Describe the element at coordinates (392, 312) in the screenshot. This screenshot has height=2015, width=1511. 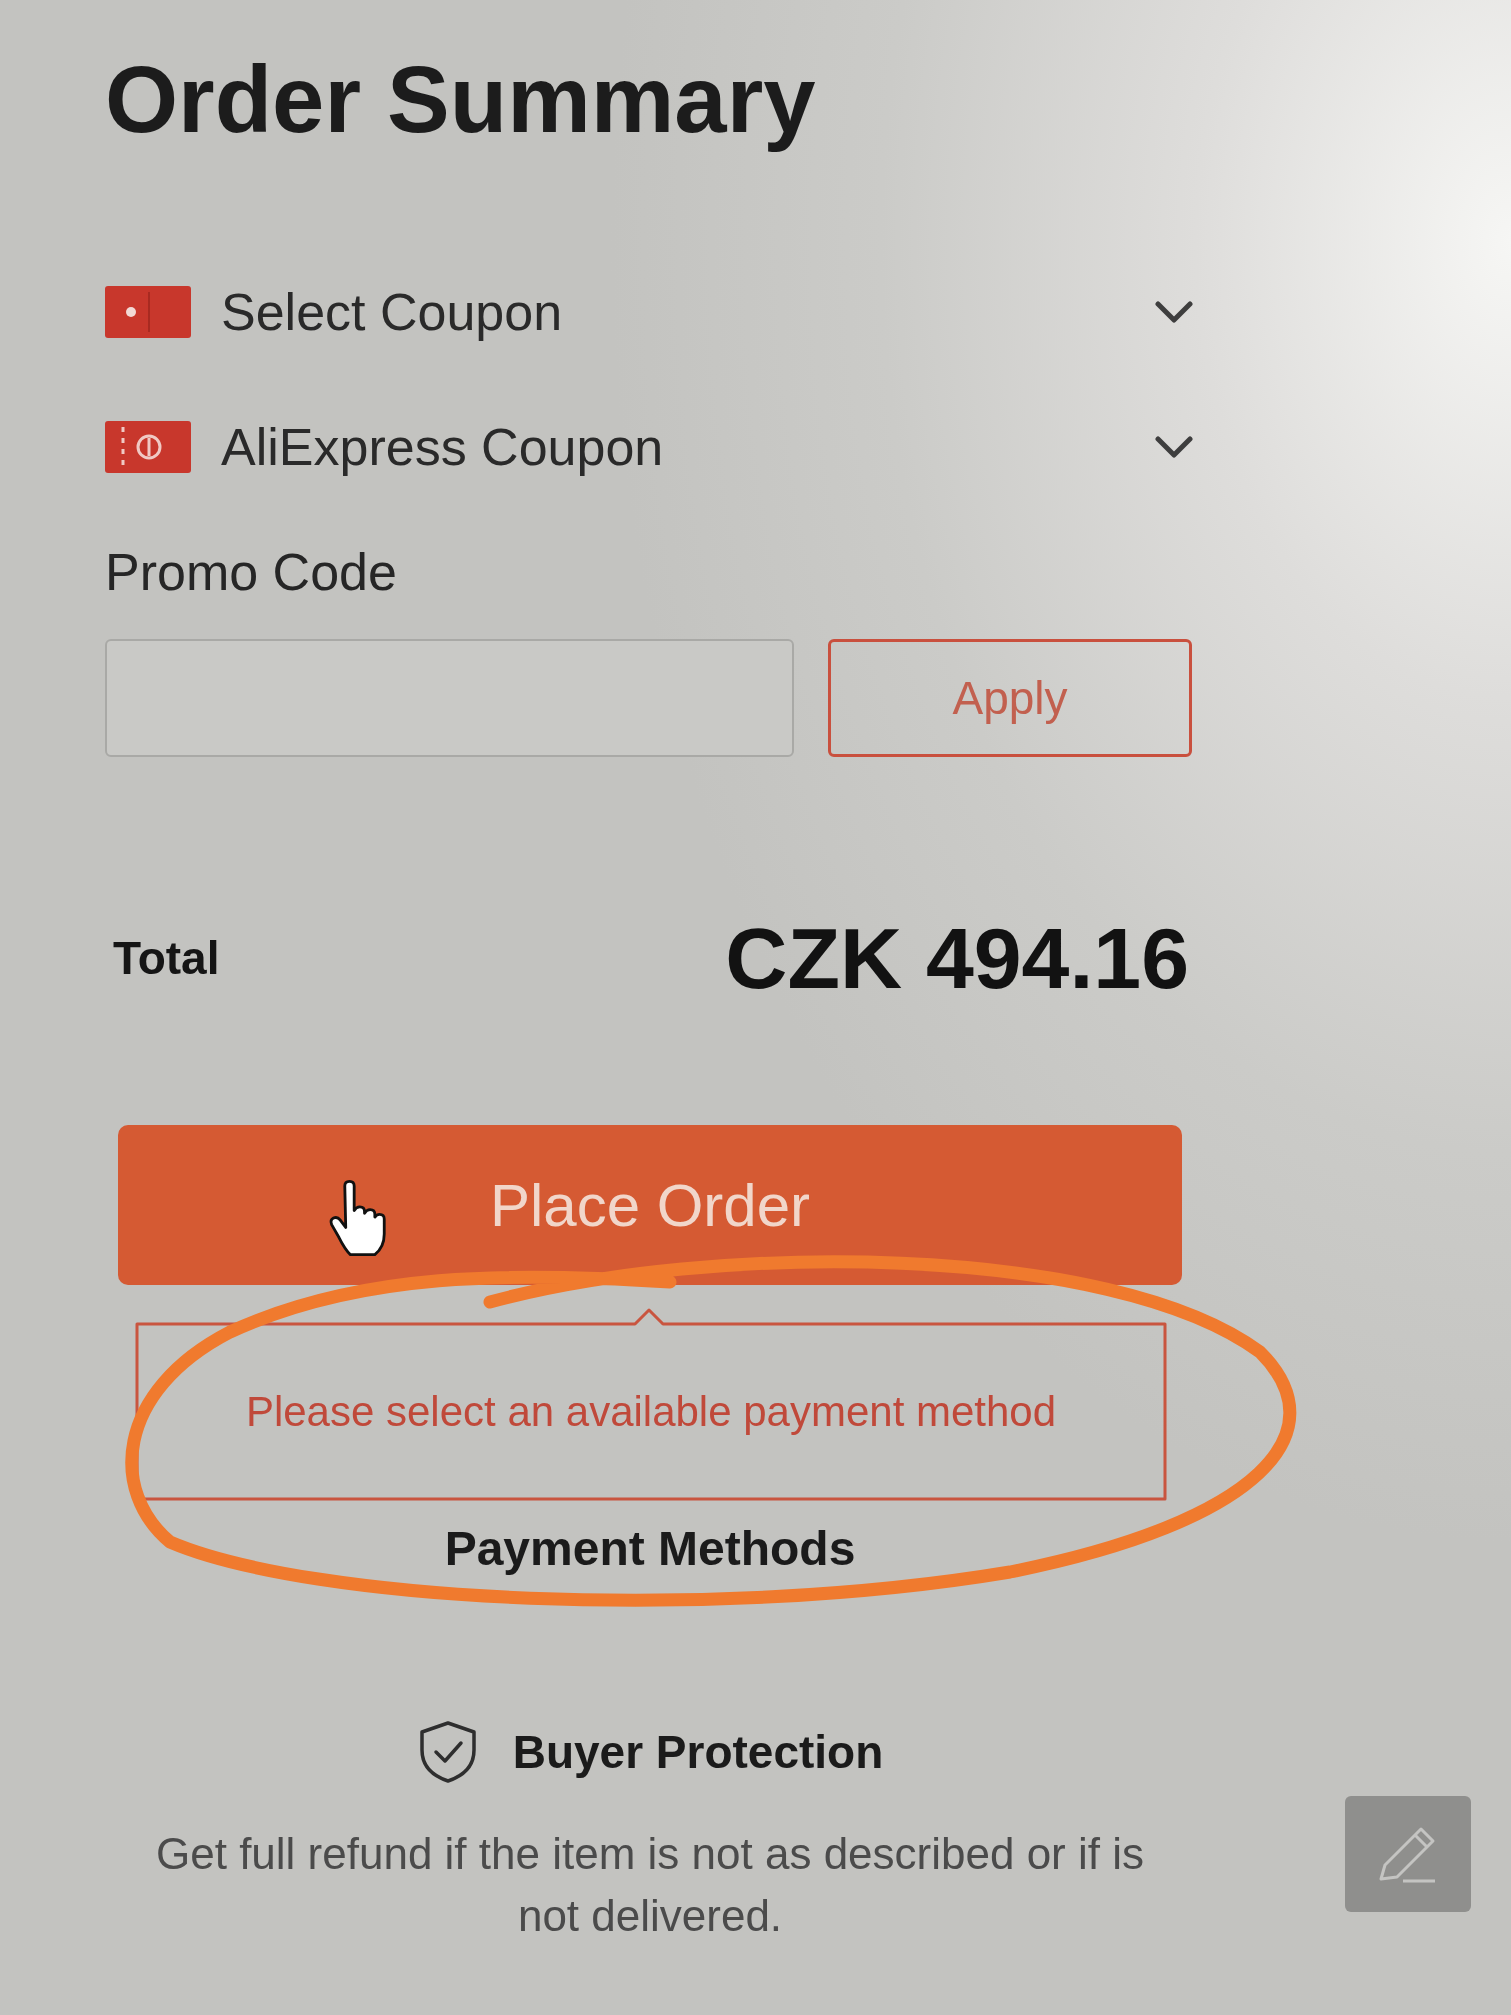
I see `coupon-label: Select Coupon` at that location.